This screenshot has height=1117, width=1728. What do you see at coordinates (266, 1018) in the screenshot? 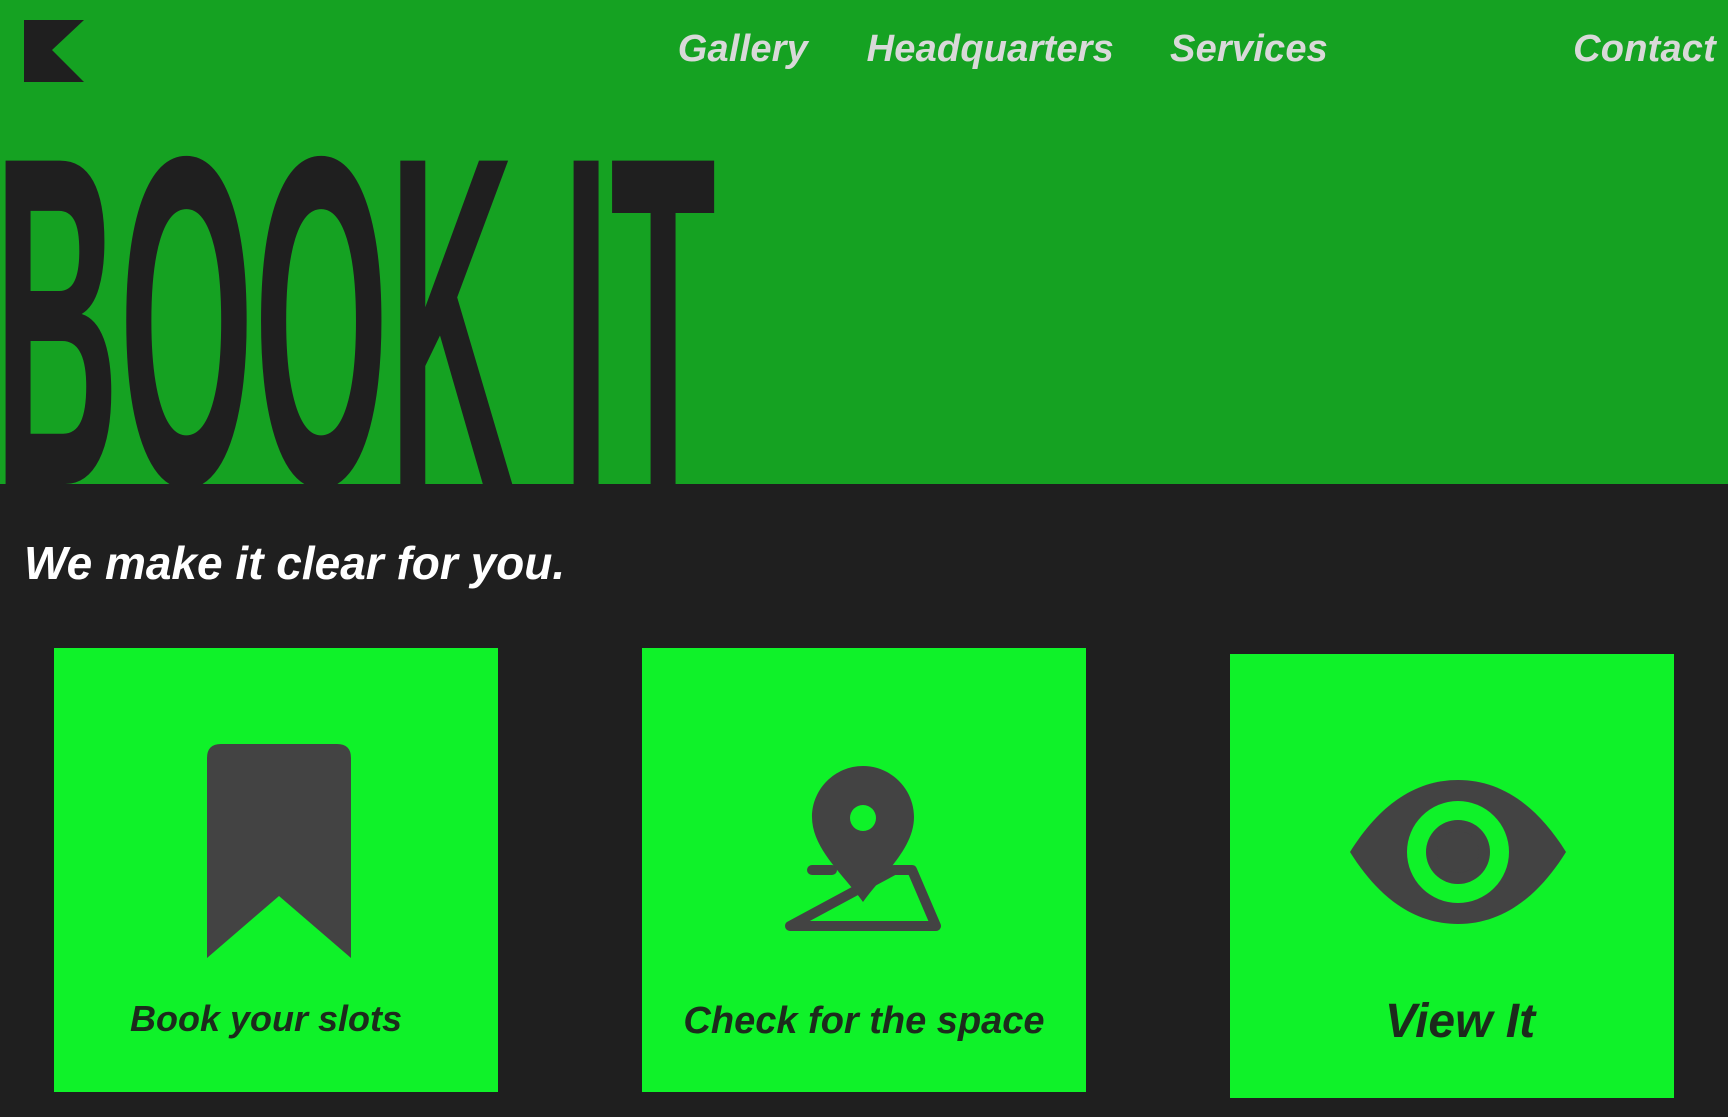
I see `card-label: Book your slots` at bounding box center [266, 1018].